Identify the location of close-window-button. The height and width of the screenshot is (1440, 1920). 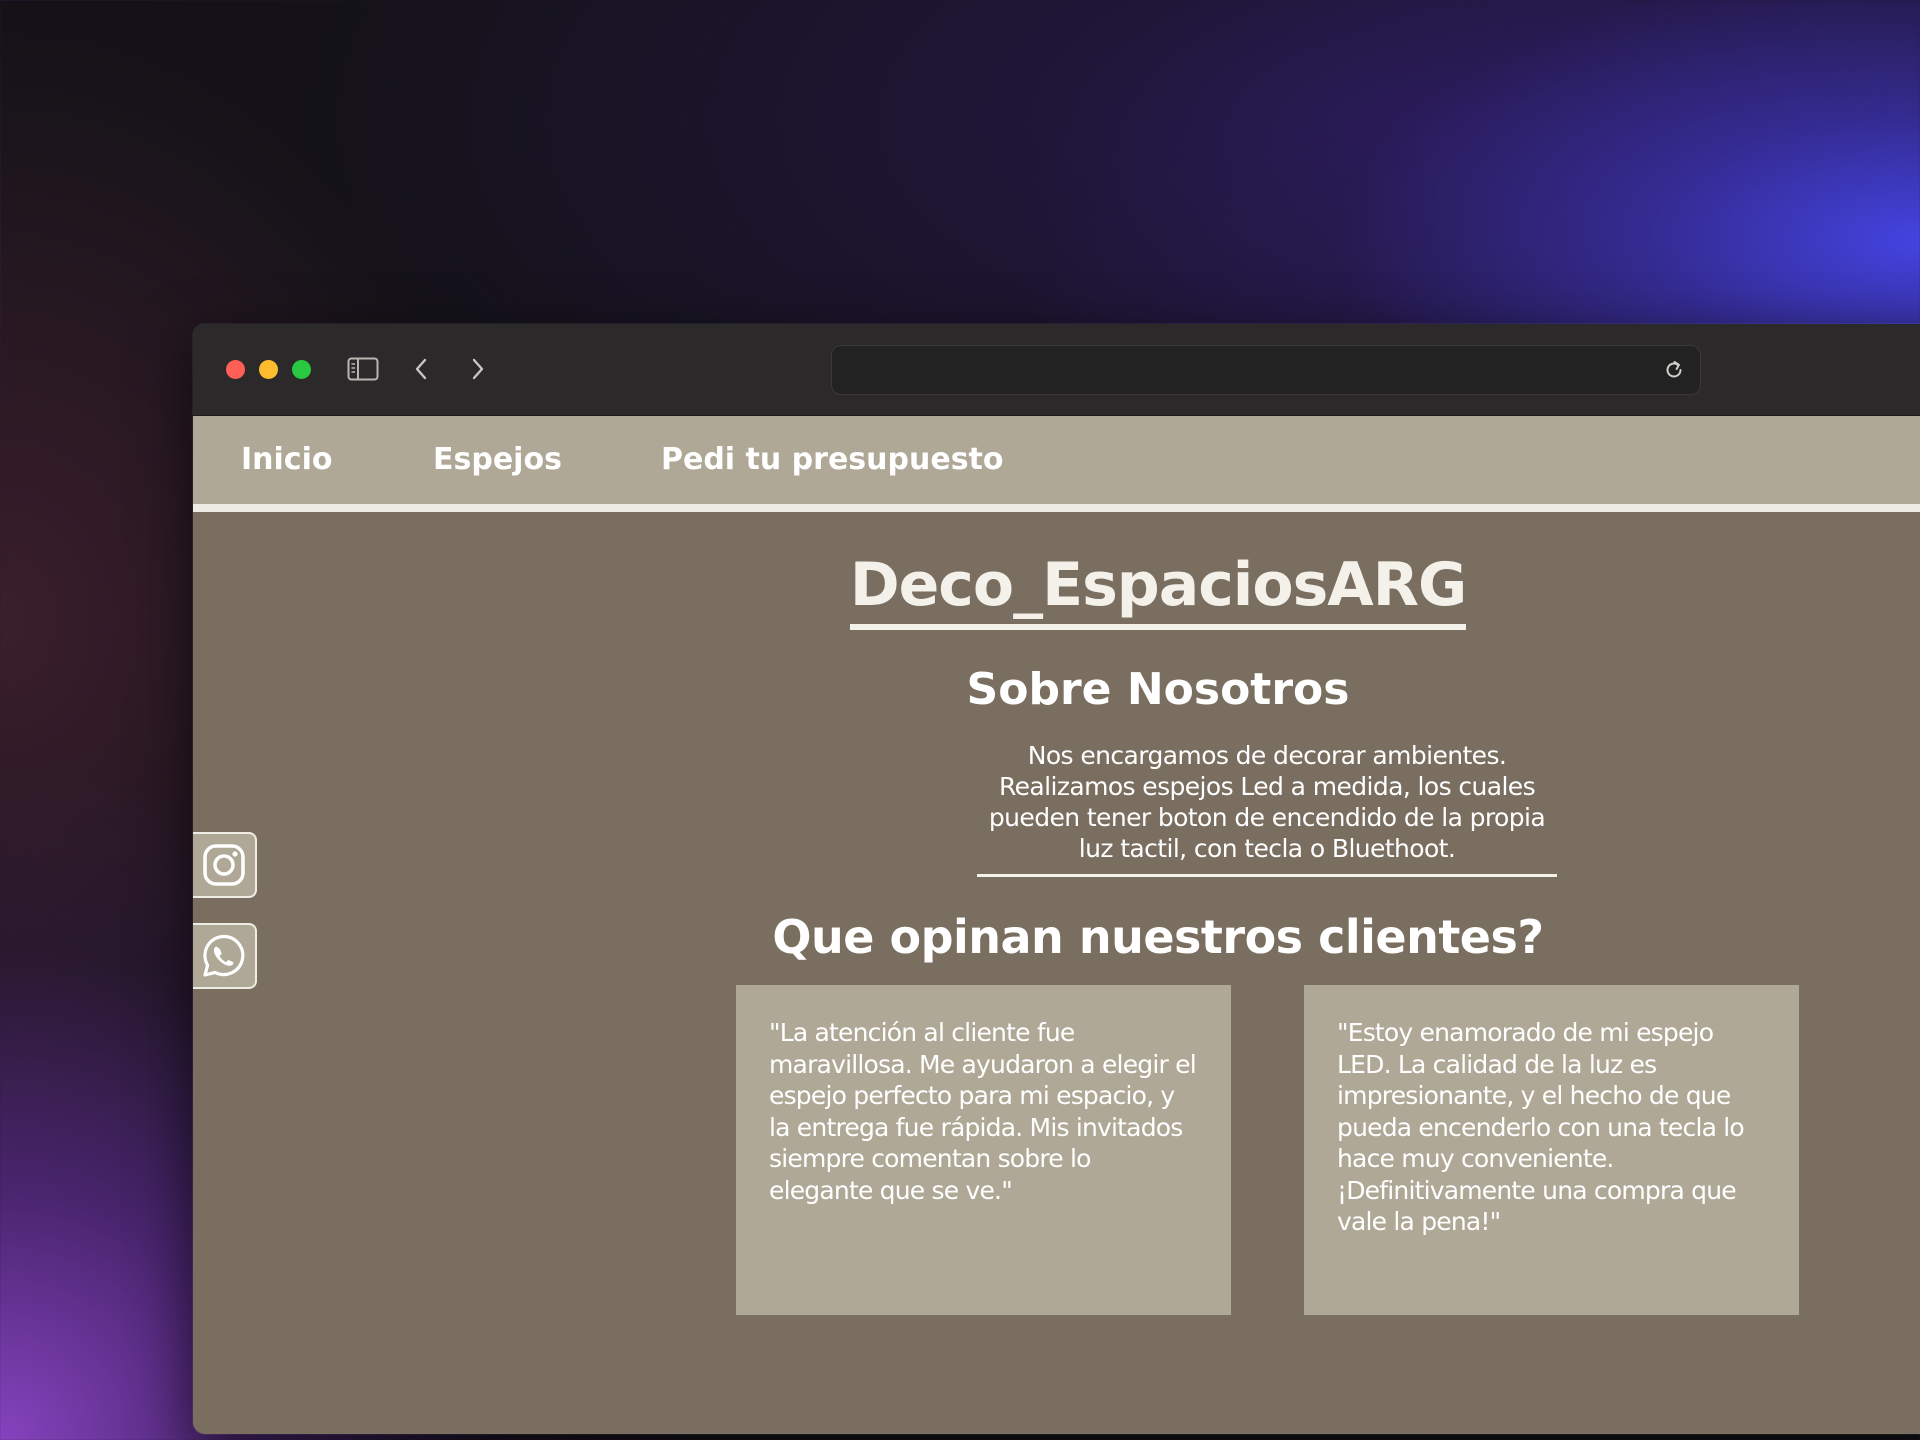
(235, 369).